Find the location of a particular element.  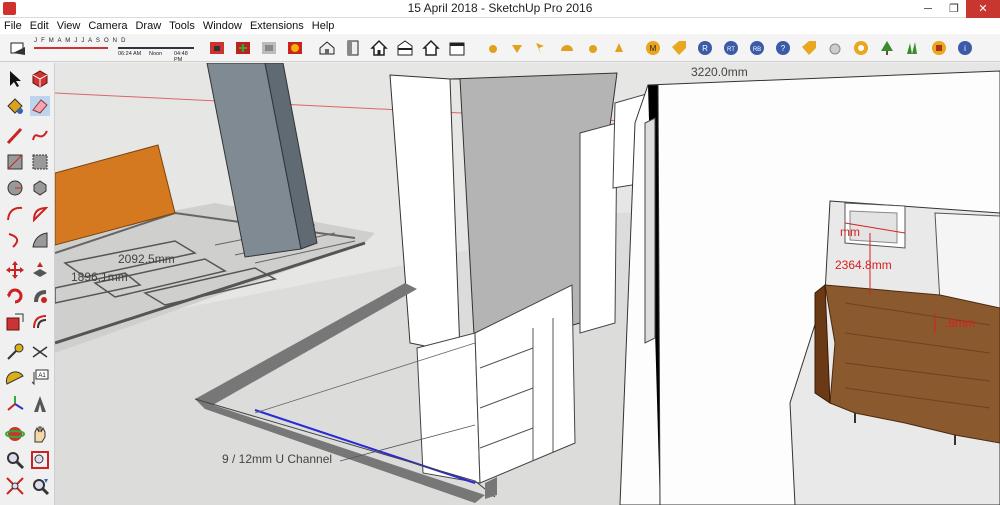

two-point-arc-icon is located at coordinates (15, 240).